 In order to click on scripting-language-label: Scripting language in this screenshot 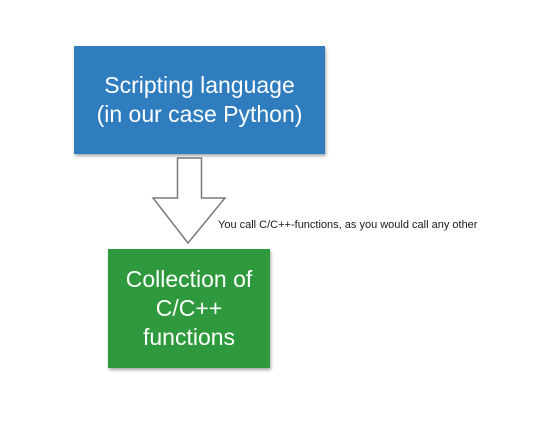, I will do `click(199, 85)`.